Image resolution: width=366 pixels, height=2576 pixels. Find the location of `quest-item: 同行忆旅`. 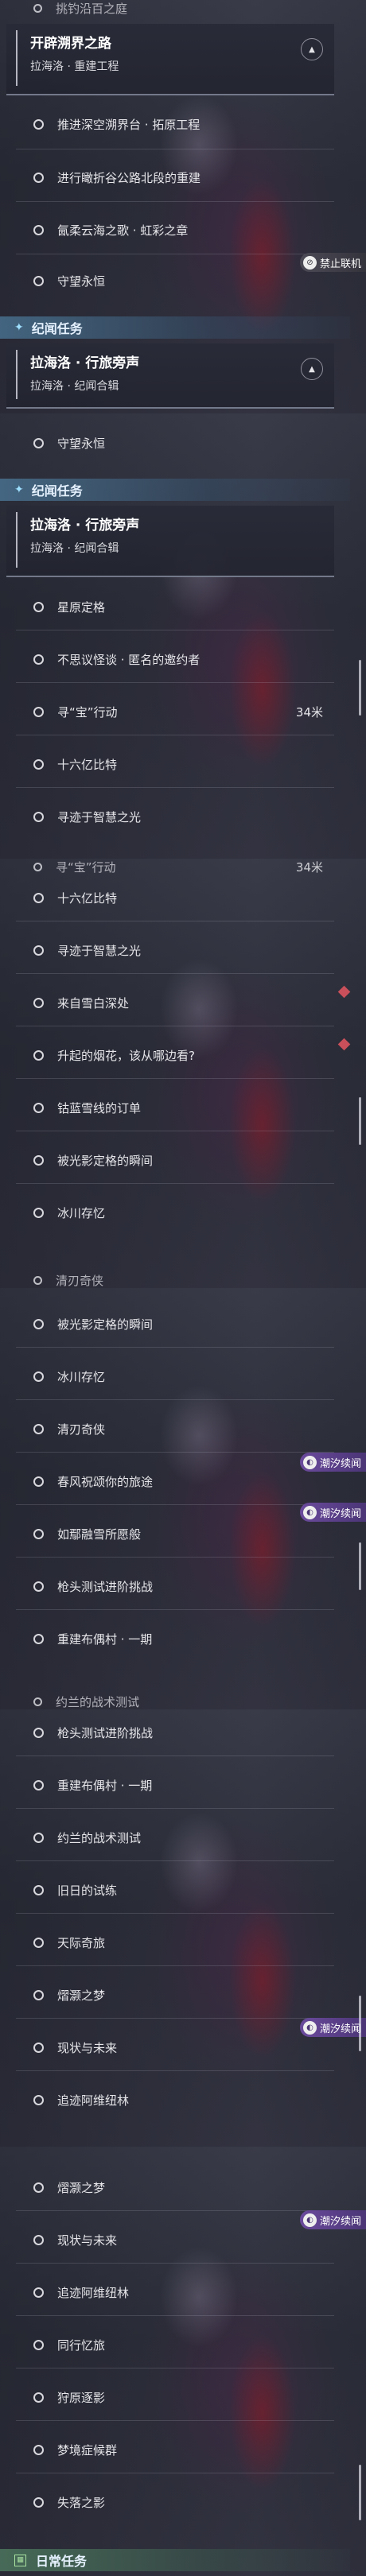

quest-item: 同行忆旅 is located at coordinates (167, 2344).